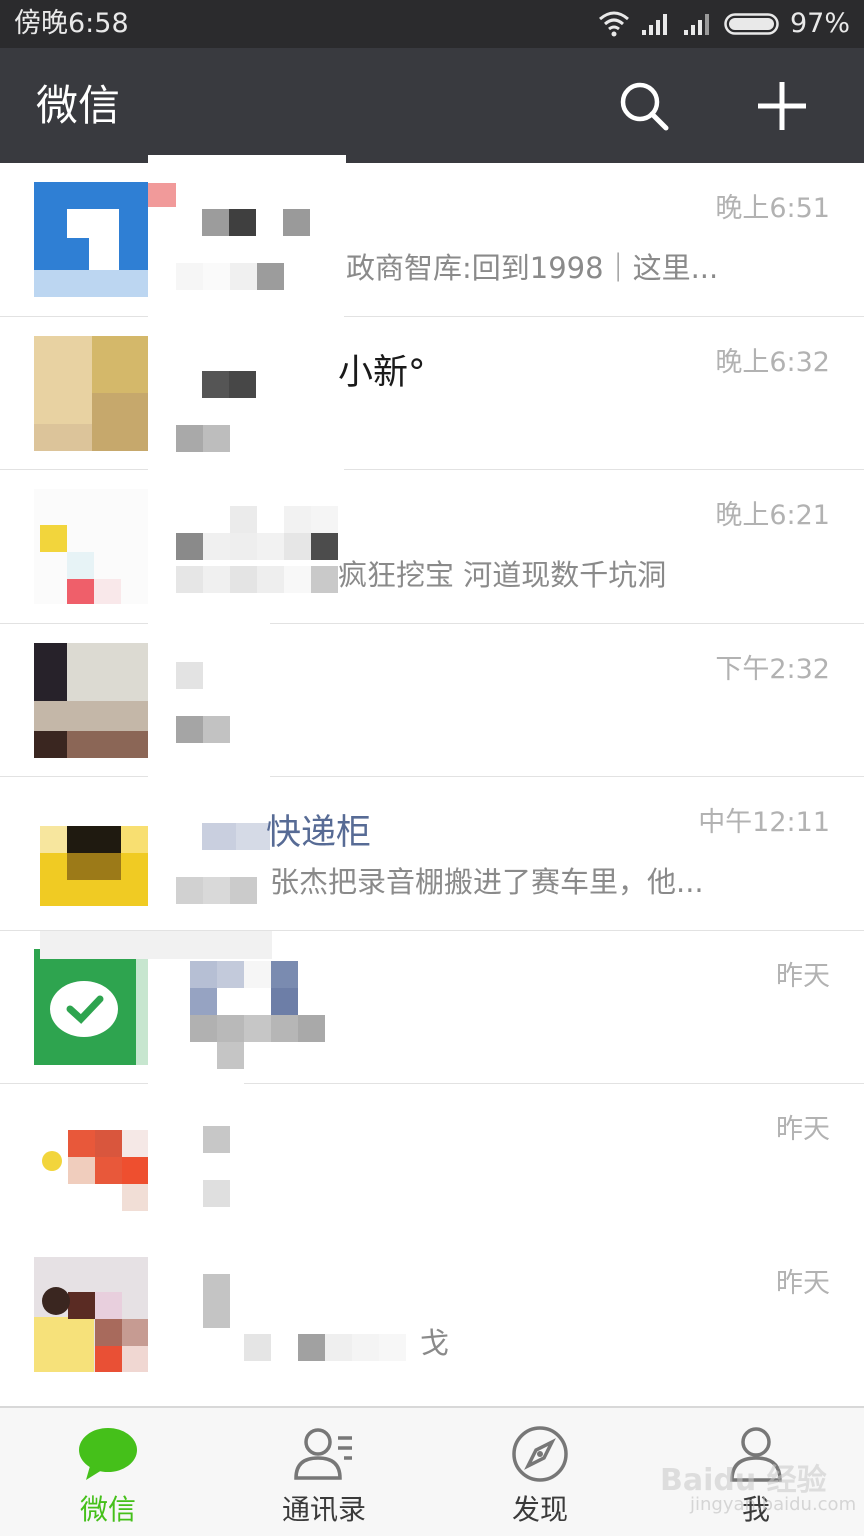  I want to click on contacts-icon, so click(323, 1454).